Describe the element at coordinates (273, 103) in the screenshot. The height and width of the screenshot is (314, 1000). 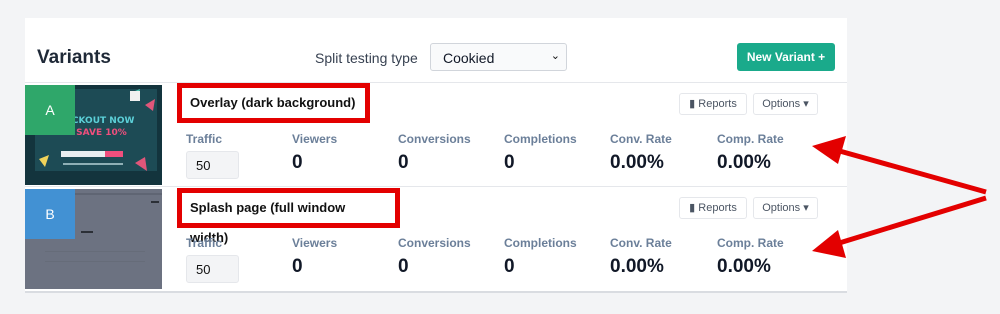
I see `variant-name-a: Overlay (dark background)` at that location.